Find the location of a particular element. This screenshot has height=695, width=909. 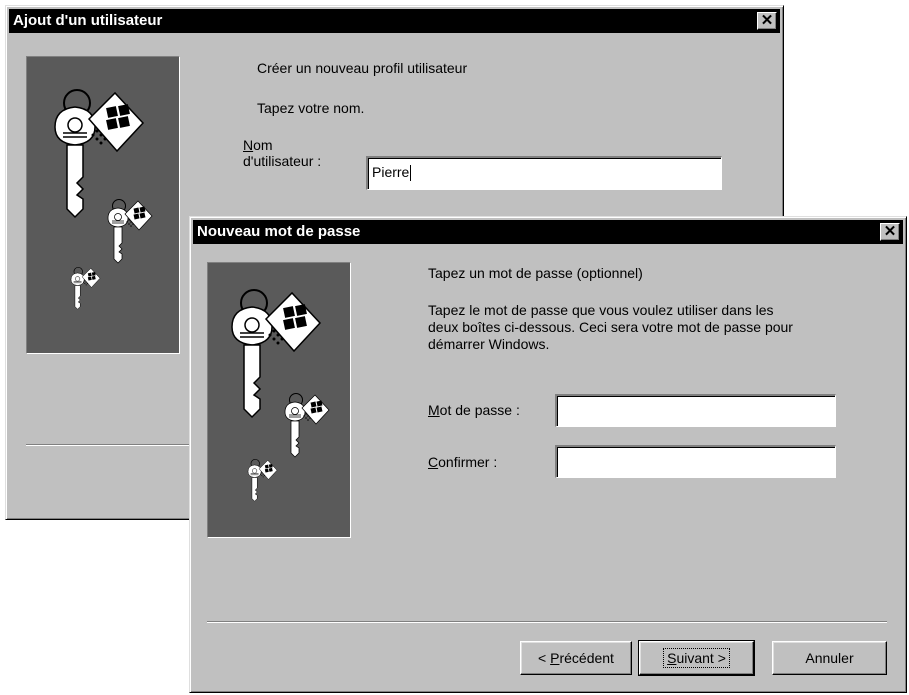

new-password-separator is located at coordinates (547, 622).